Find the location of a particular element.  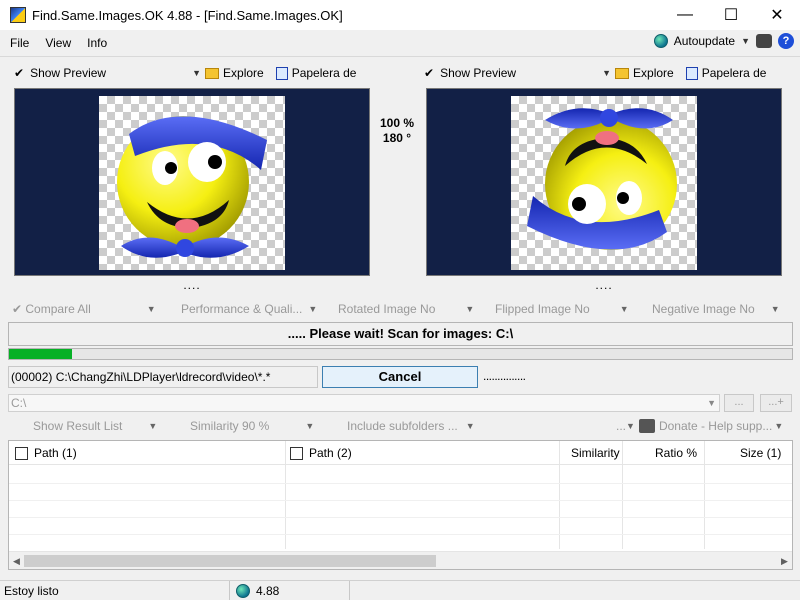

horizontal-scrollbar: ◀ ▶ is located at coordinates (400, 560).